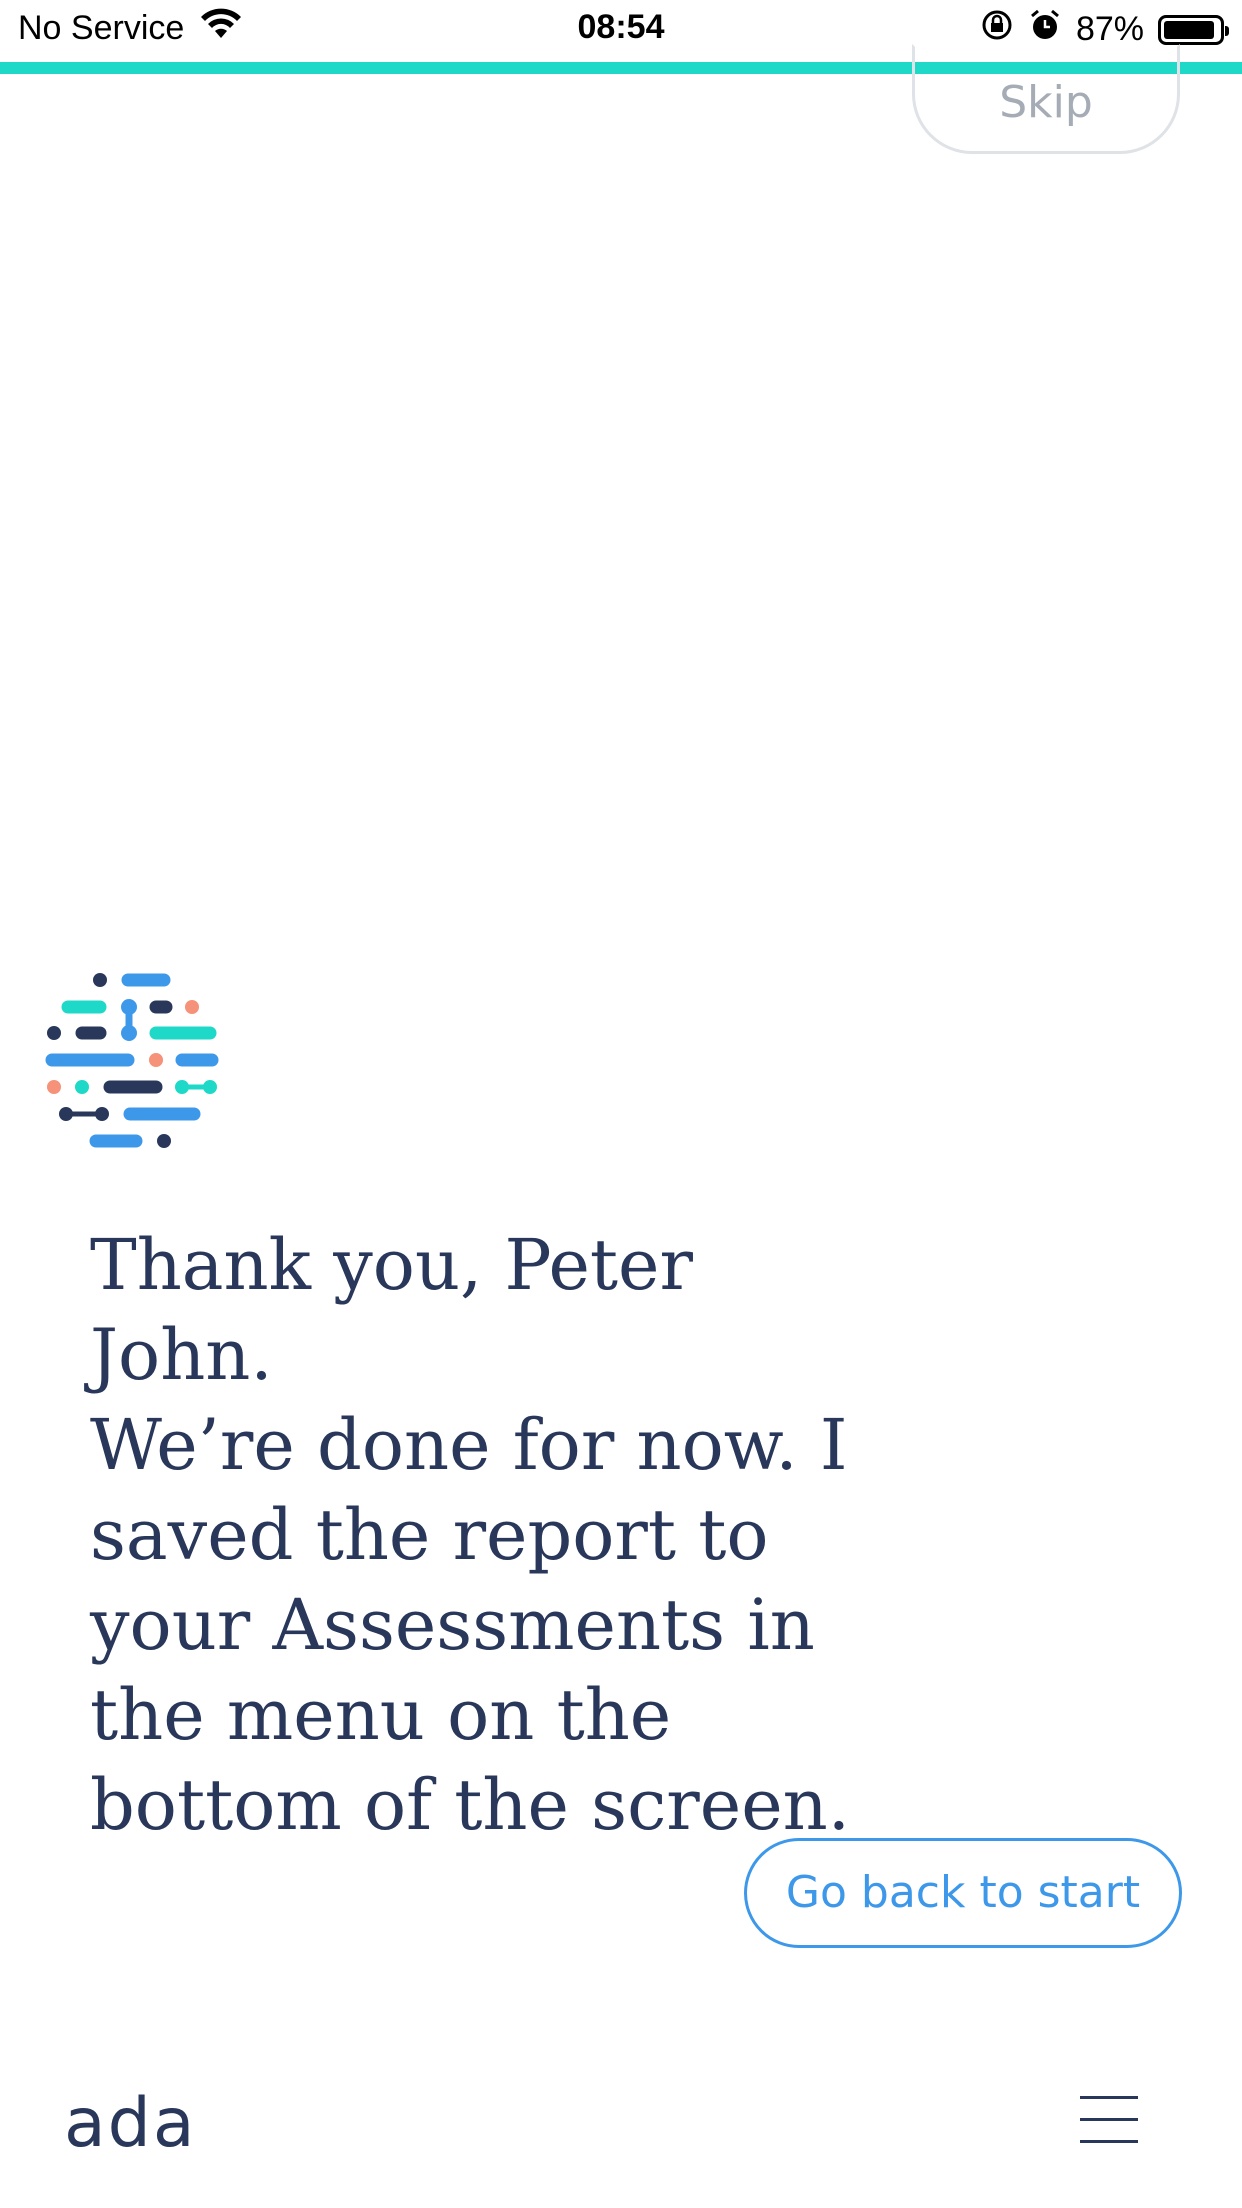 This screenshot has height=2208, width=1242. What do you see at coordinates (381, 1715) in the screenshot?
I see `message-line: the menu on the` at bounding box center [381, 1715].